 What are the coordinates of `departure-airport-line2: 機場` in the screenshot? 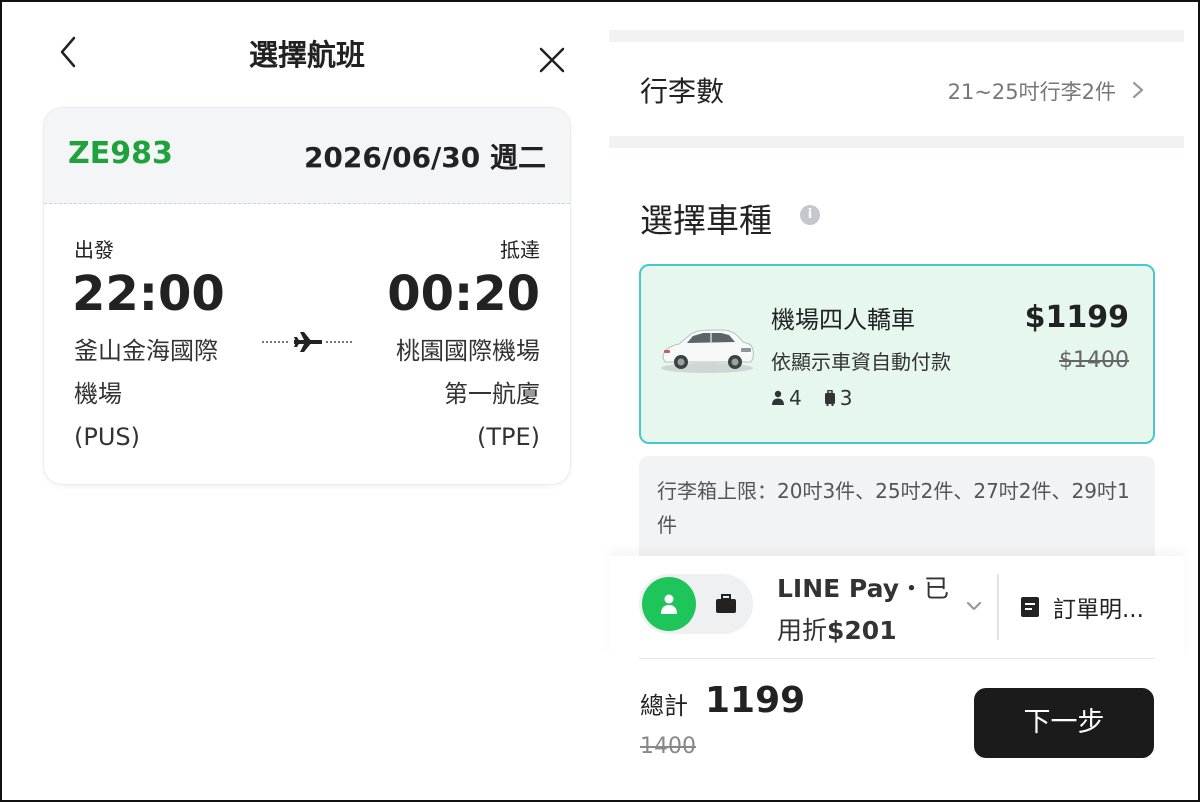 It's located at (98, 394).